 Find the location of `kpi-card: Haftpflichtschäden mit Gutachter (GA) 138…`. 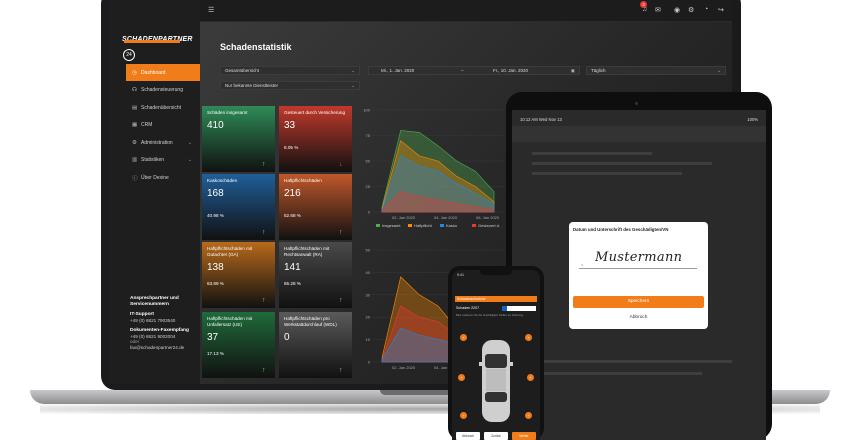

kpi-card: Haftpflichtschäden mit Gutachter (GA) 138… is located at coordinates (238, 275).